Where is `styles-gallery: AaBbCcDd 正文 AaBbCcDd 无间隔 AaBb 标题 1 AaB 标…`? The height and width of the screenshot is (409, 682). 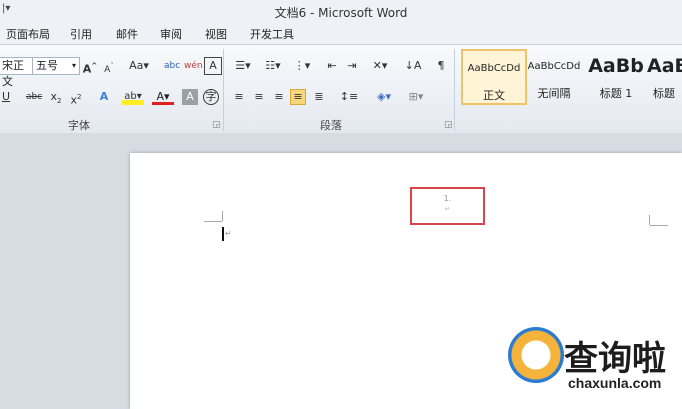 styles-gallery: AaBbCcDd 正文 AaBbCcDd 无间隔 AaBb 标题 1 AaB 标… is located at coordinates (569, 77).